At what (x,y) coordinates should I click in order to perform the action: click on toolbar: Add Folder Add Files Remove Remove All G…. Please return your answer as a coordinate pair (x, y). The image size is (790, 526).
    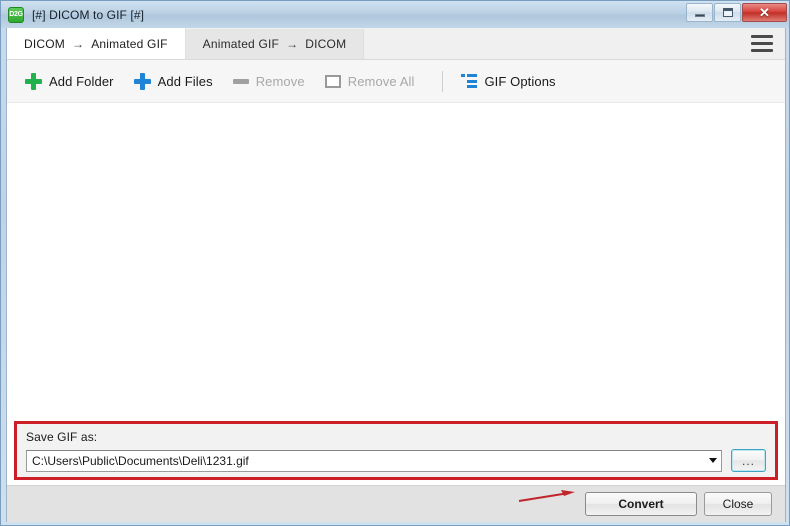
    Looking at the image, I should click on (396, 81).